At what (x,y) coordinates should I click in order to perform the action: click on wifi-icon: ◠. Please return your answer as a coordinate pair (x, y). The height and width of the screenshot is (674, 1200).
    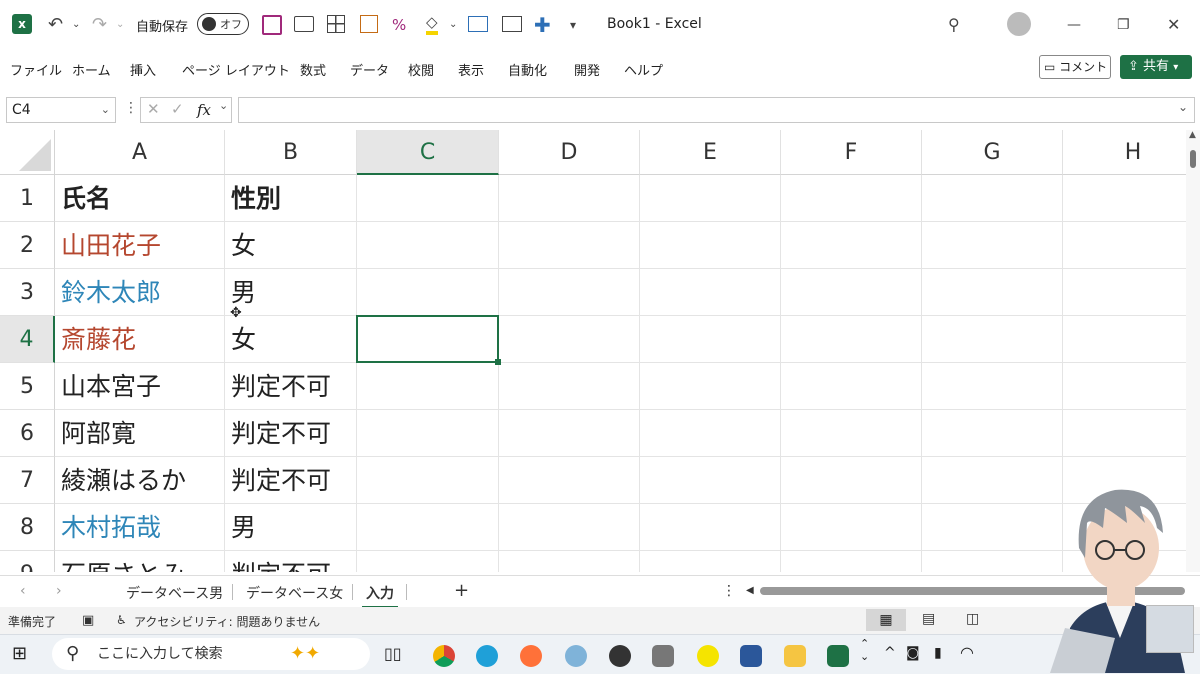
    Looking at the image, I should click on (967, 652).